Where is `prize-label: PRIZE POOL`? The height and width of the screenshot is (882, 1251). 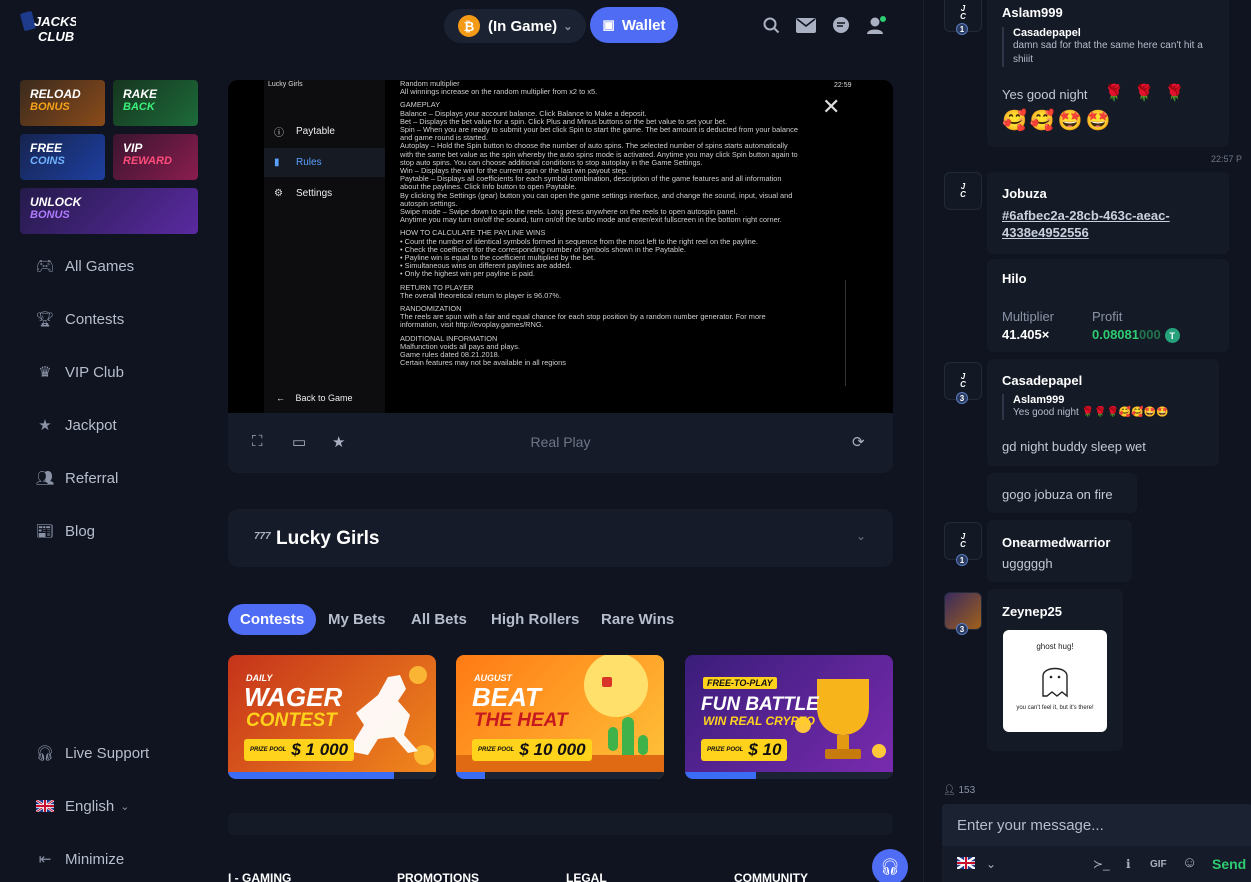 prize-label: PRIZE POOL is located at coordinates (268, 750).